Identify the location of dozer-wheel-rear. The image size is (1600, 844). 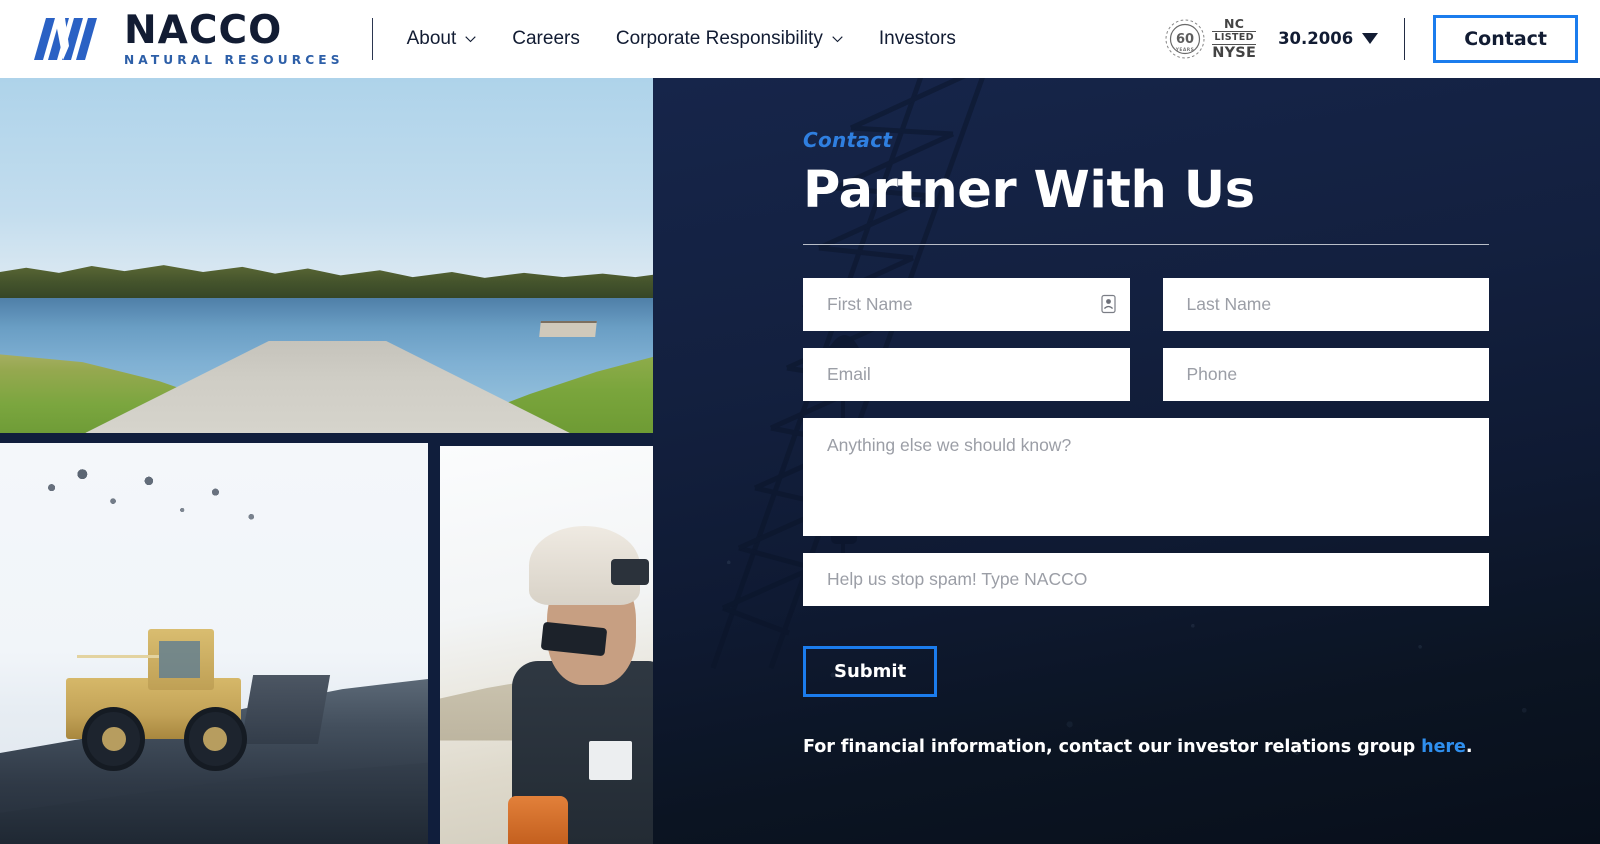
(215, 739).